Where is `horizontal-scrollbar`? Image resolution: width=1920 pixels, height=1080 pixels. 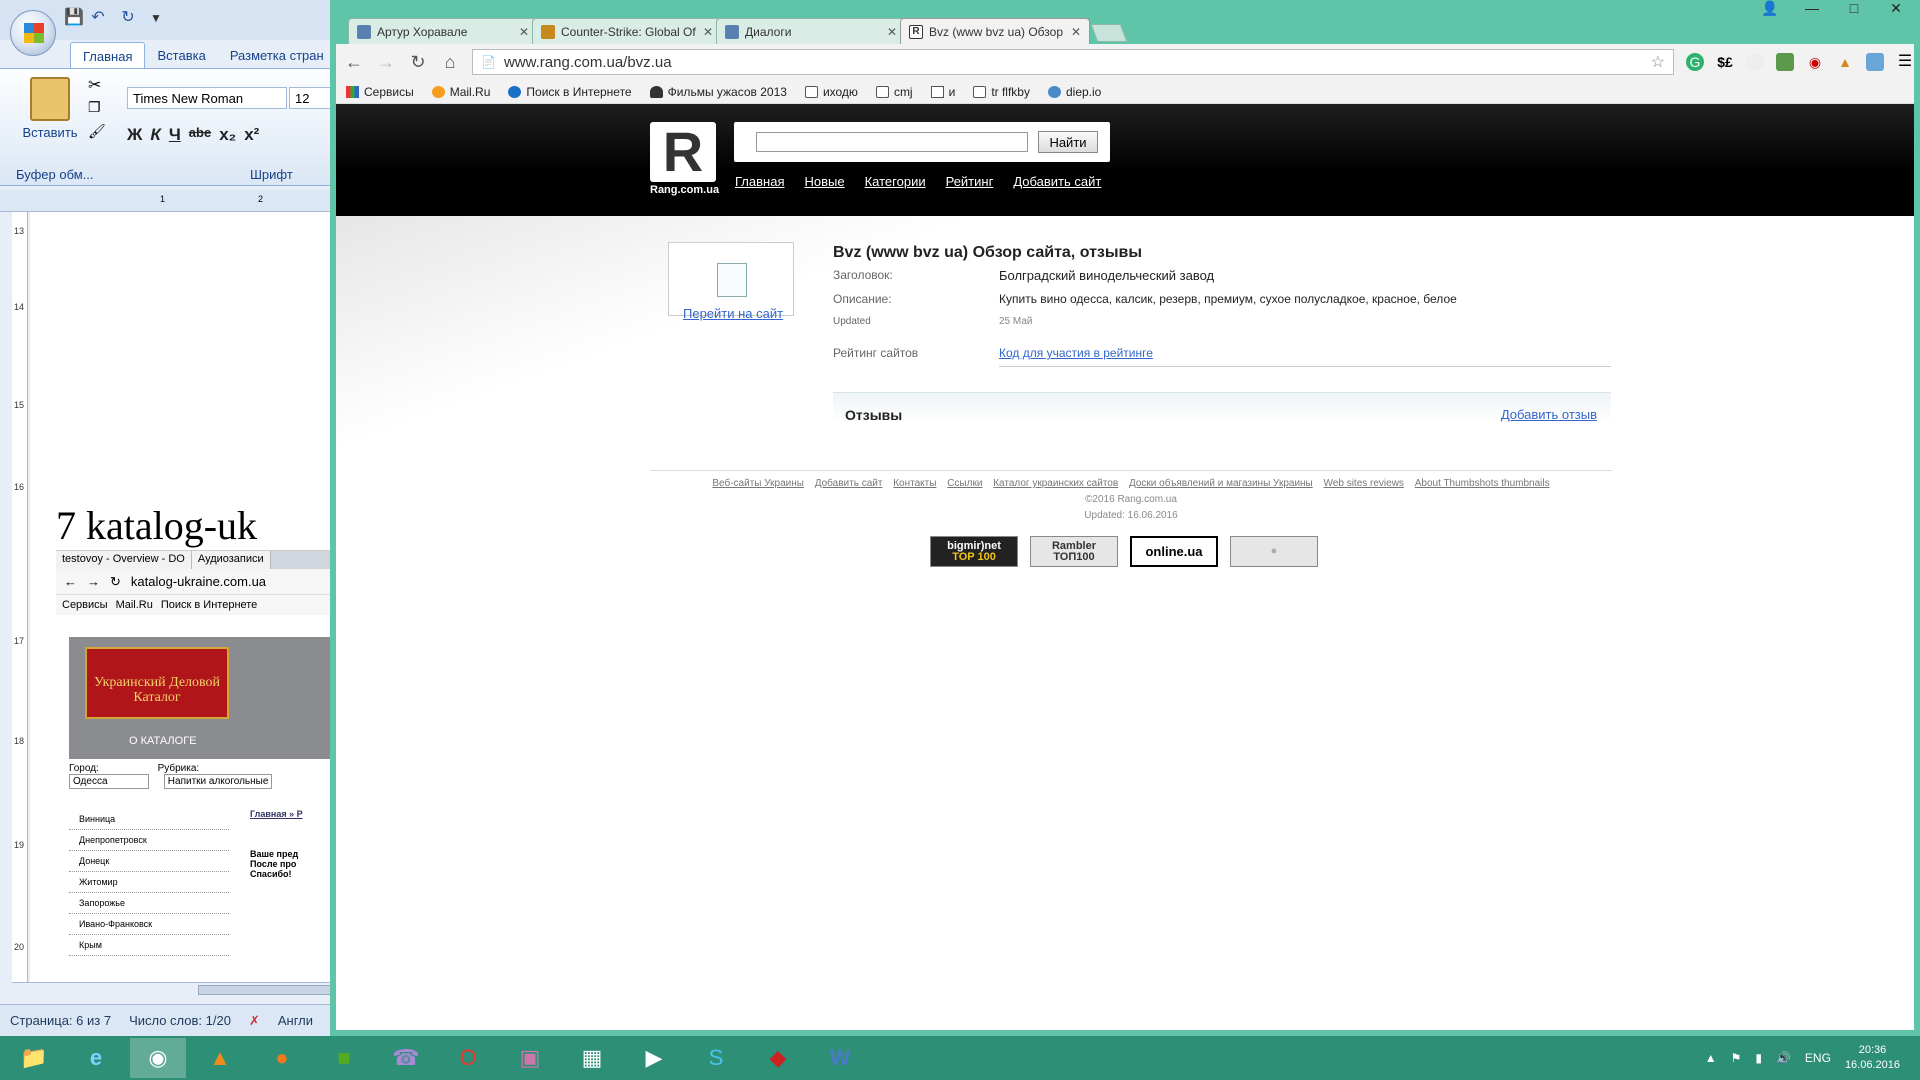
horizontal-scrollbar is located at coordinates (174, 989).